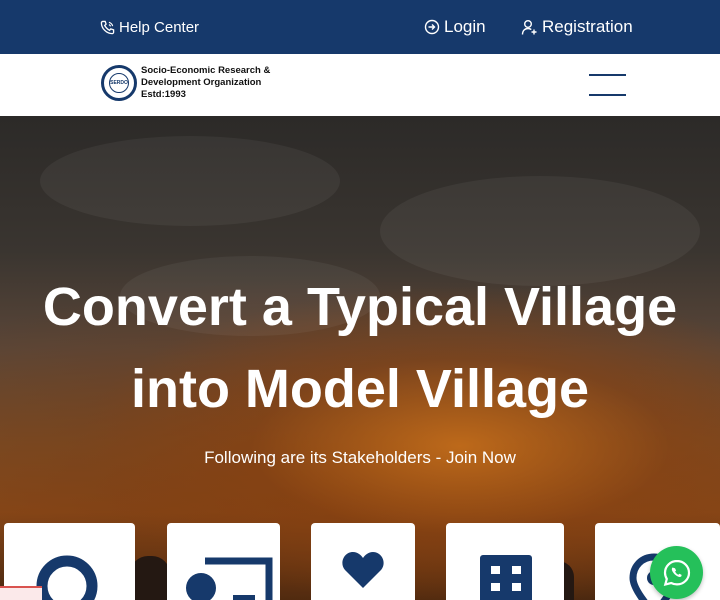 The width and height of the screenshot is (720, 600). I want to click on people-silhouette, so click(150, 578).